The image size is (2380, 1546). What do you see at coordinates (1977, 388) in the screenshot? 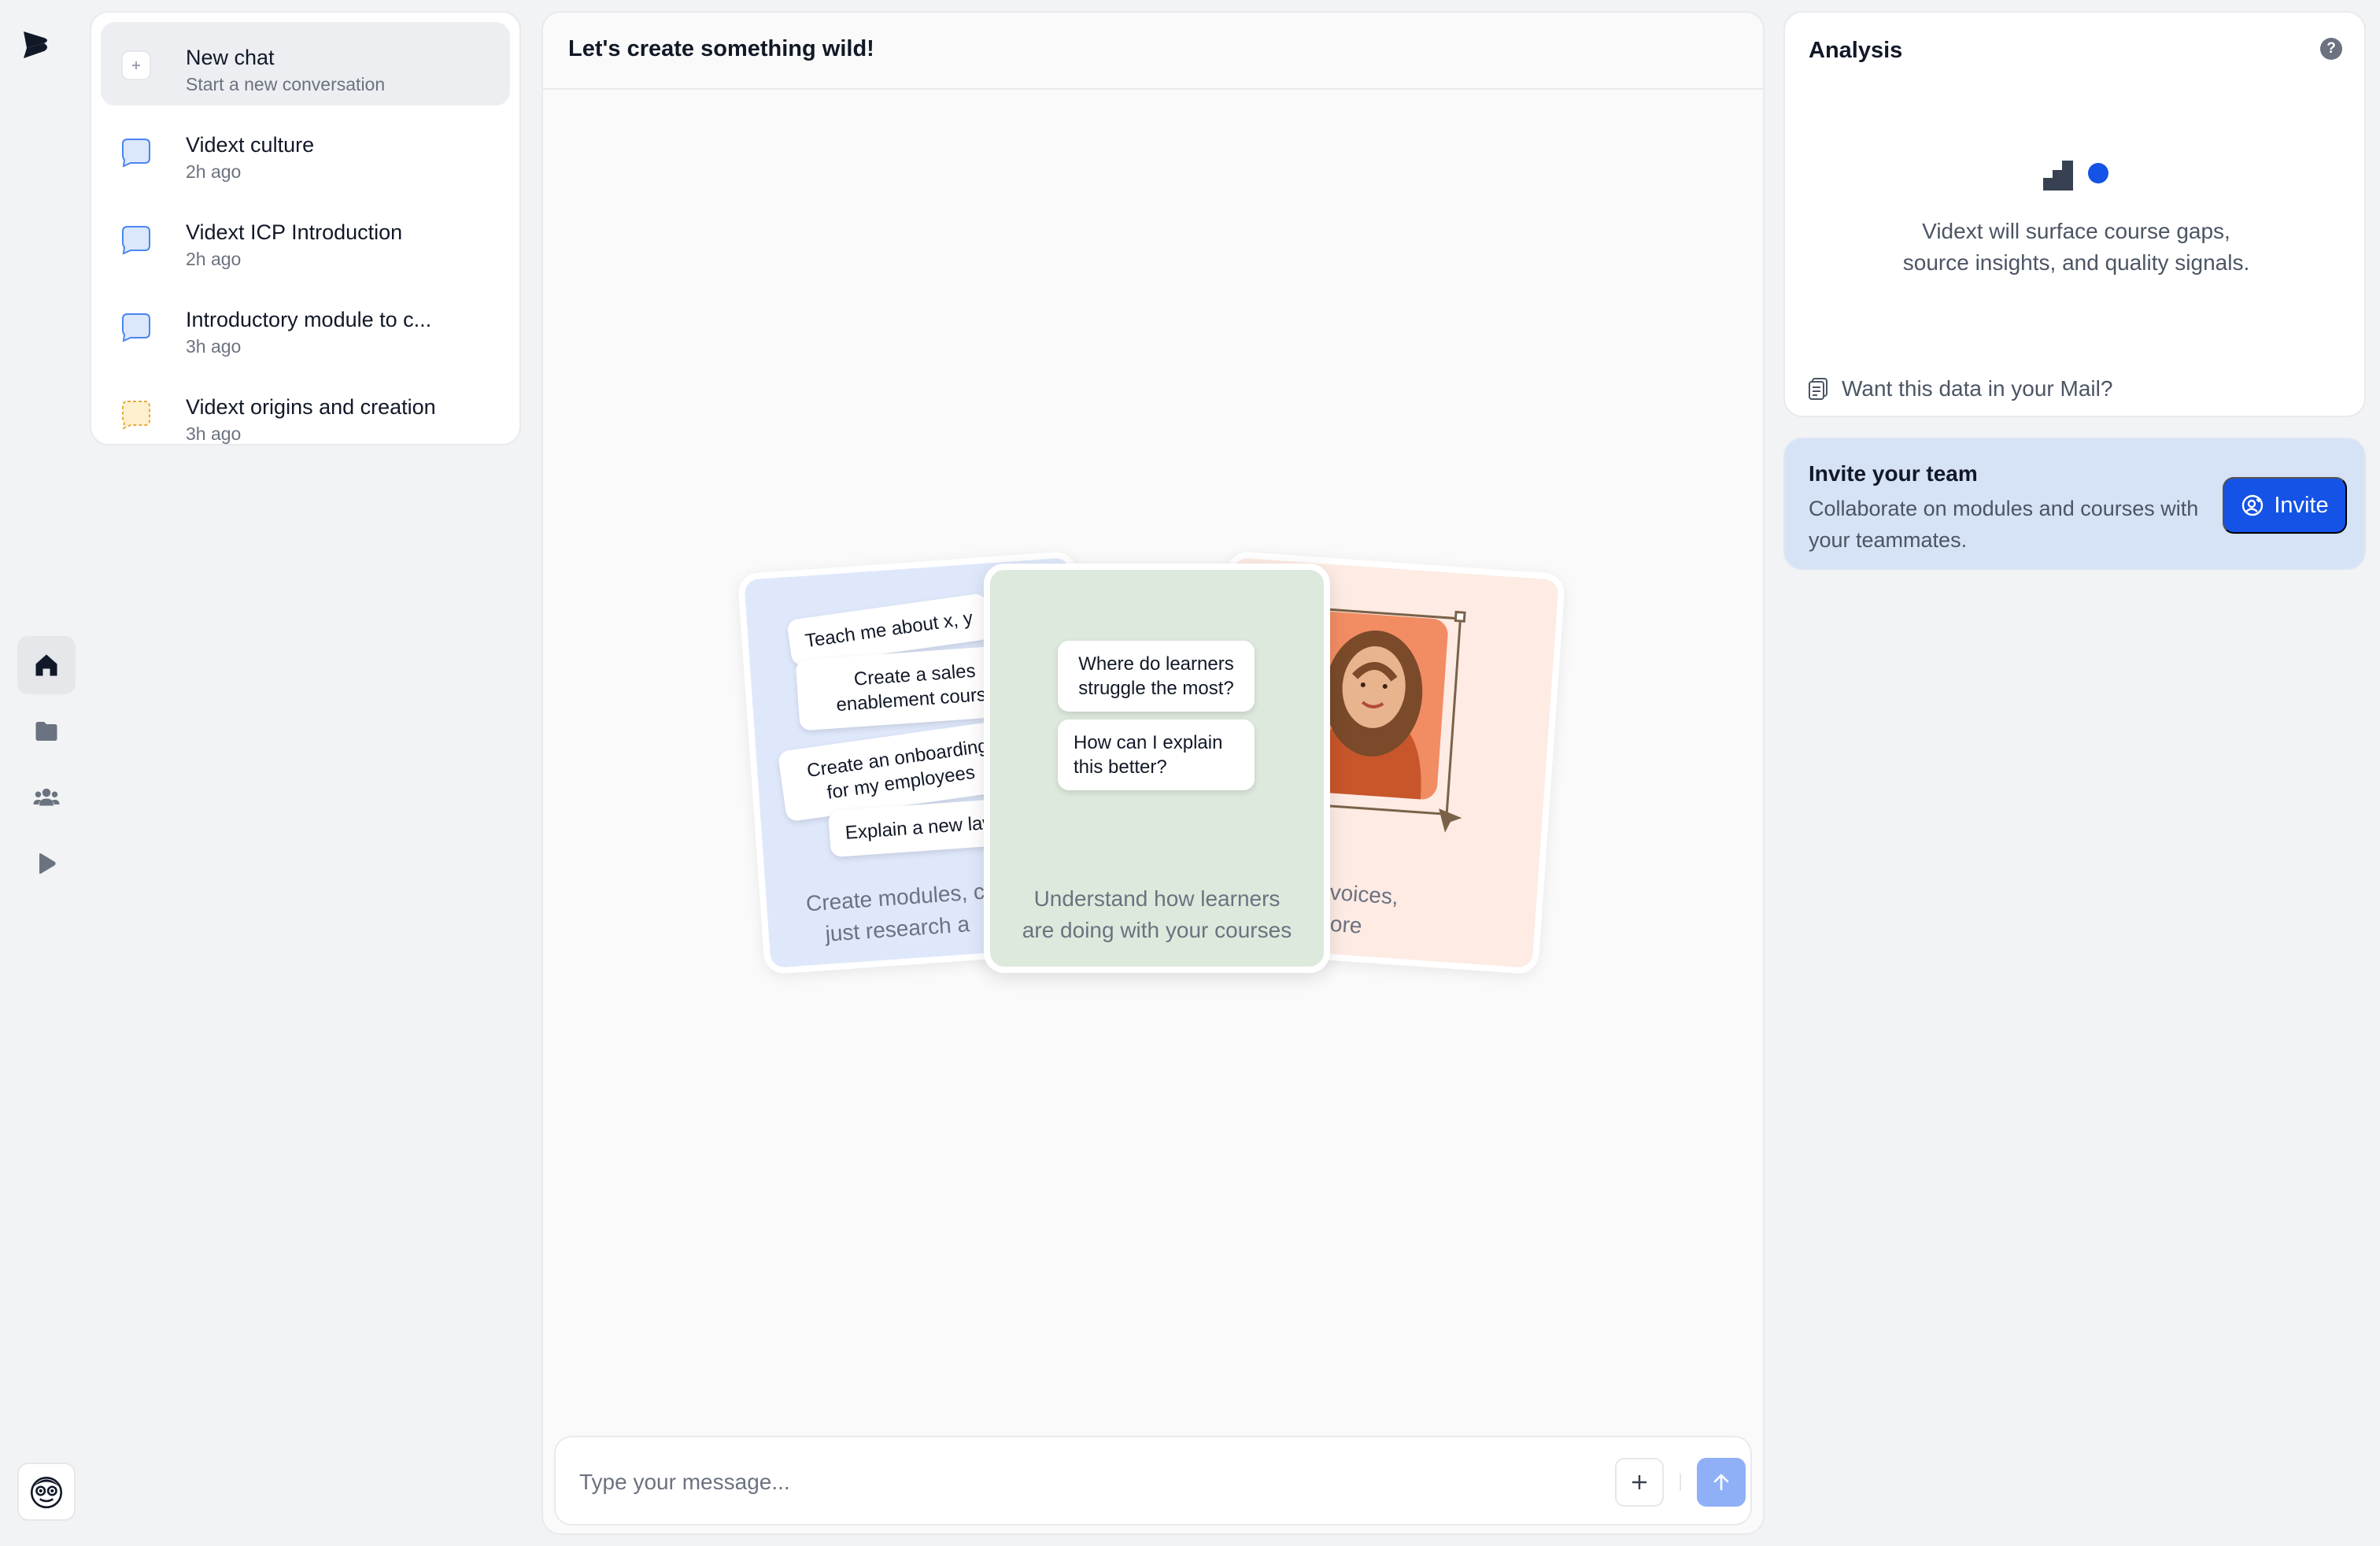
I see `mail-export-label: Want this data in your Mail?` at bounding box center [1977, 388].